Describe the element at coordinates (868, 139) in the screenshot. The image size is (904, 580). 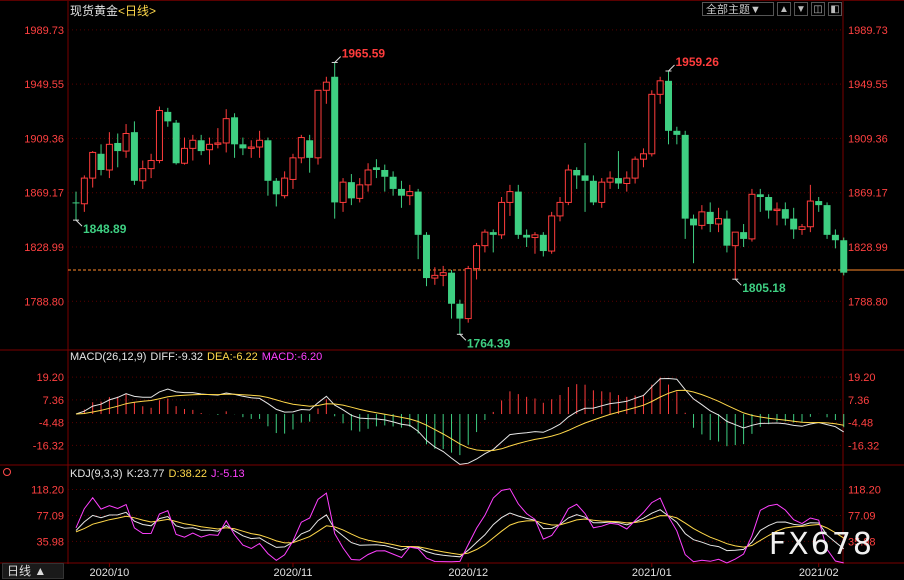
I see `price-tick-right: 1909.36` at that location.